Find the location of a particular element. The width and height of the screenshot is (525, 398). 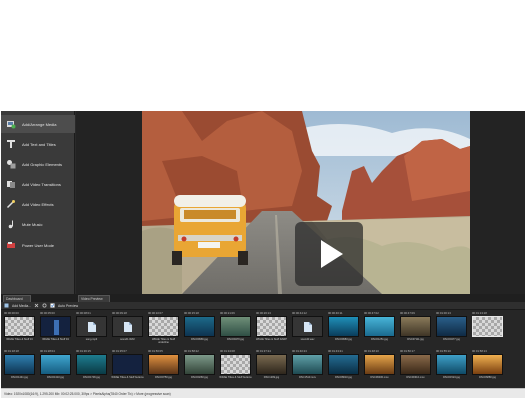

media-item: 00:01:58:13 DSC06880.jpg is located at coordinates (487, 368).